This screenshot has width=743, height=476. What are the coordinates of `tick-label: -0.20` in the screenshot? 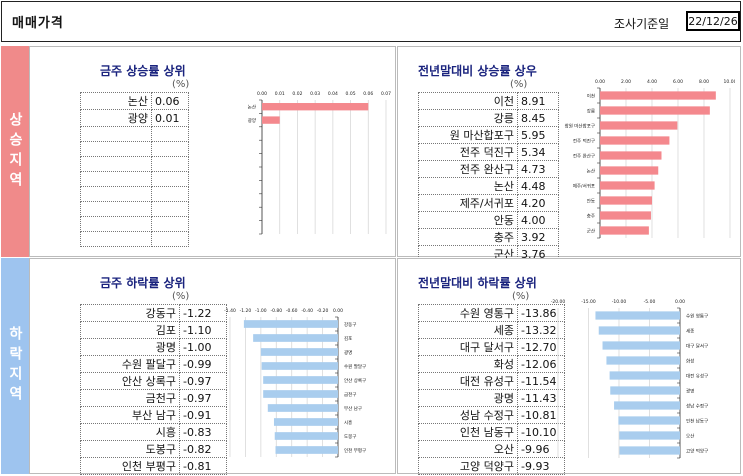 It's located at (323, 311).